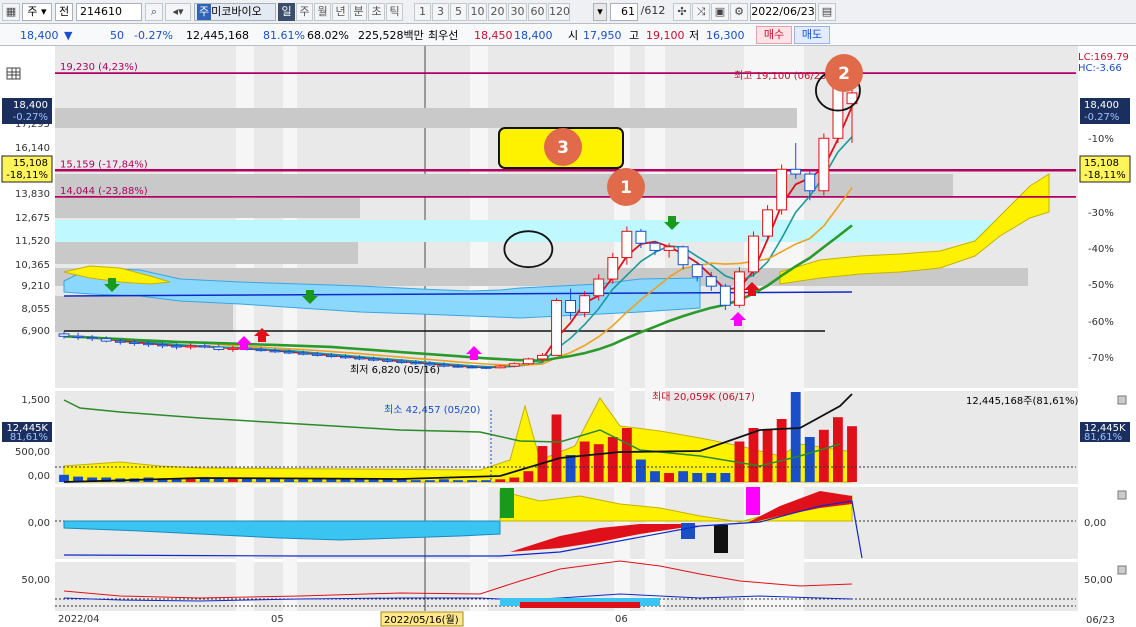 This screenshot has height=627, width=1136. What do you see at coordinates (178, 12) in the screenshot?
I see `sound-icon: ◂▾` at bounding box center [178, 12].